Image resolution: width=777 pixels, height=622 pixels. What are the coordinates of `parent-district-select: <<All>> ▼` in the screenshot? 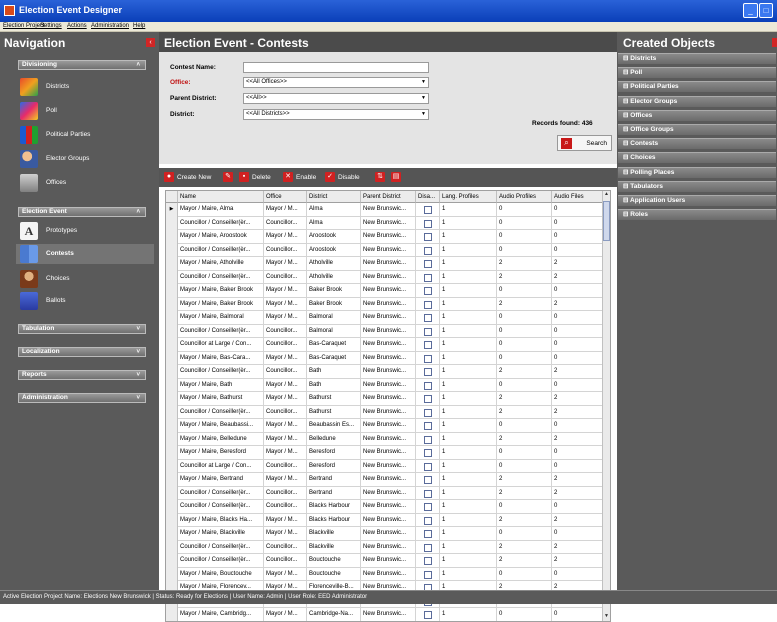 It's located at (336, 98).